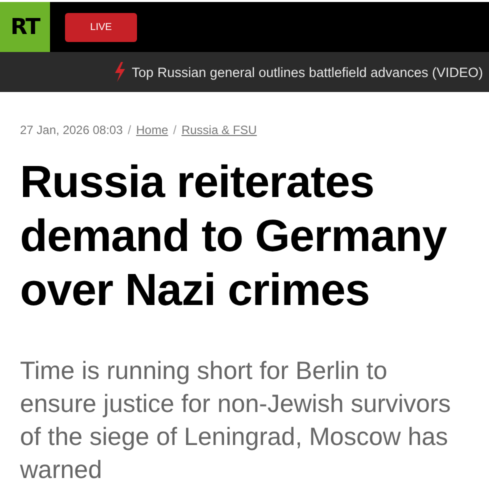  I want to click on article-timestamp: 27 Jan, 2026 08:03, so click(71, 130).